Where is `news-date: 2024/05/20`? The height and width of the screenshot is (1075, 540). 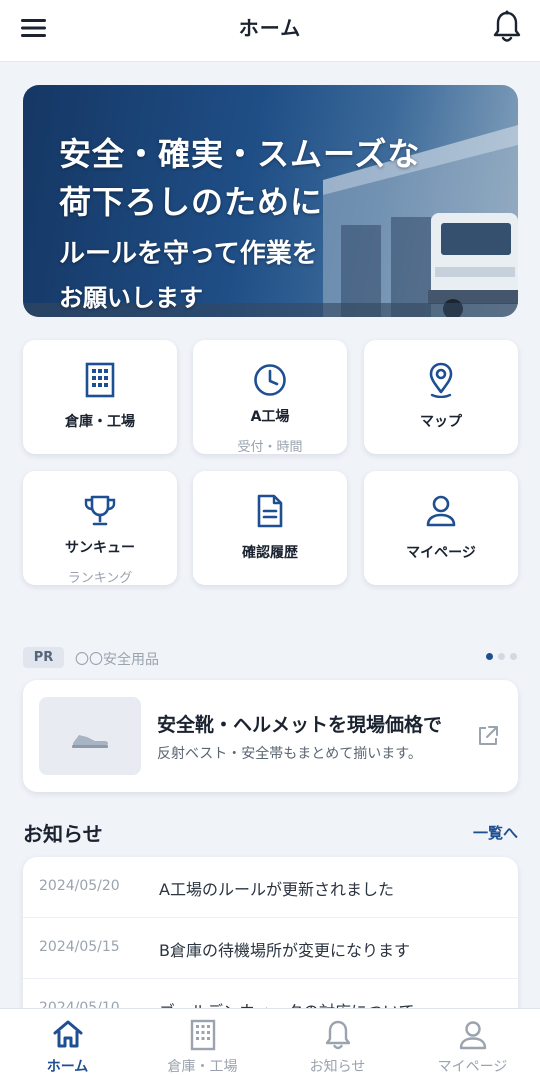
news-date: 2024/05/20 is located at coordinates (79, 886).